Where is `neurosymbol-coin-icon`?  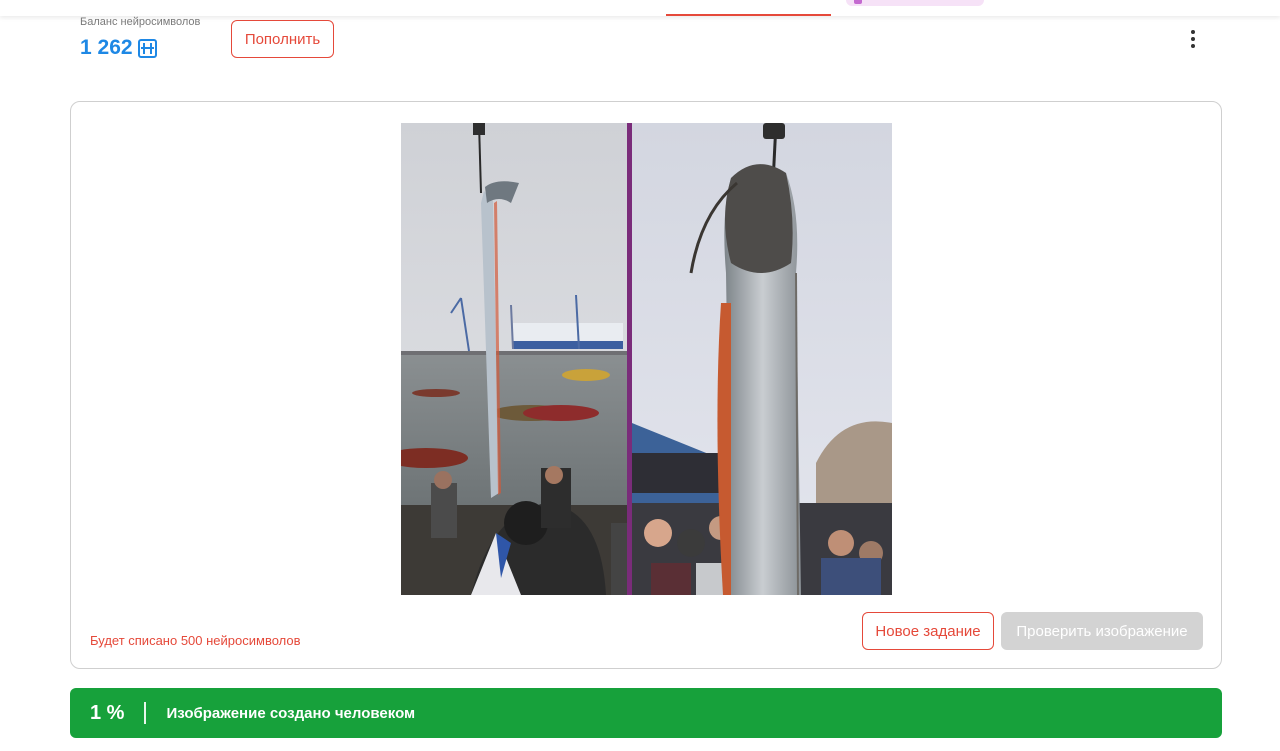
neurosymbol-coin-icon is located at coordinates (147, 48).